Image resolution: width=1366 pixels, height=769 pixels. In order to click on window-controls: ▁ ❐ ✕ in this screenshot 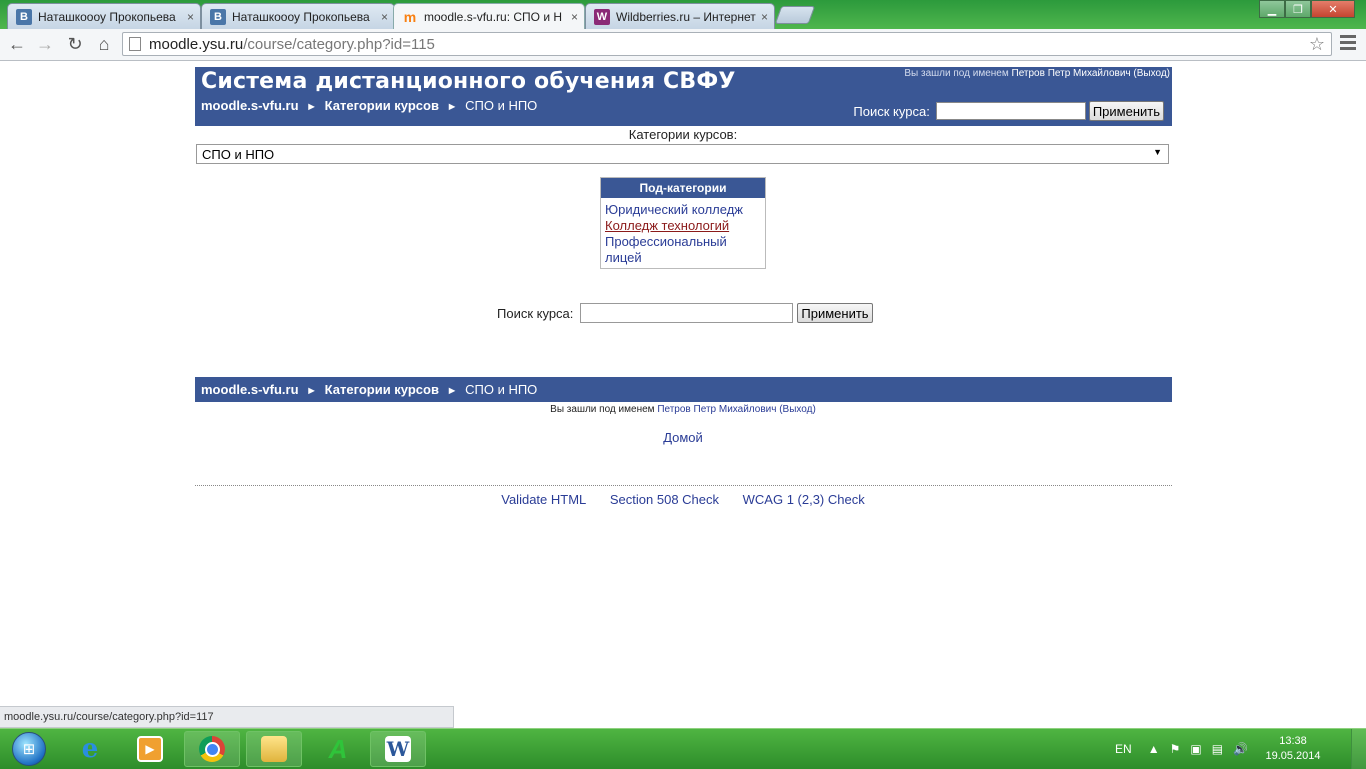, I will do `click(1307, 9)`.